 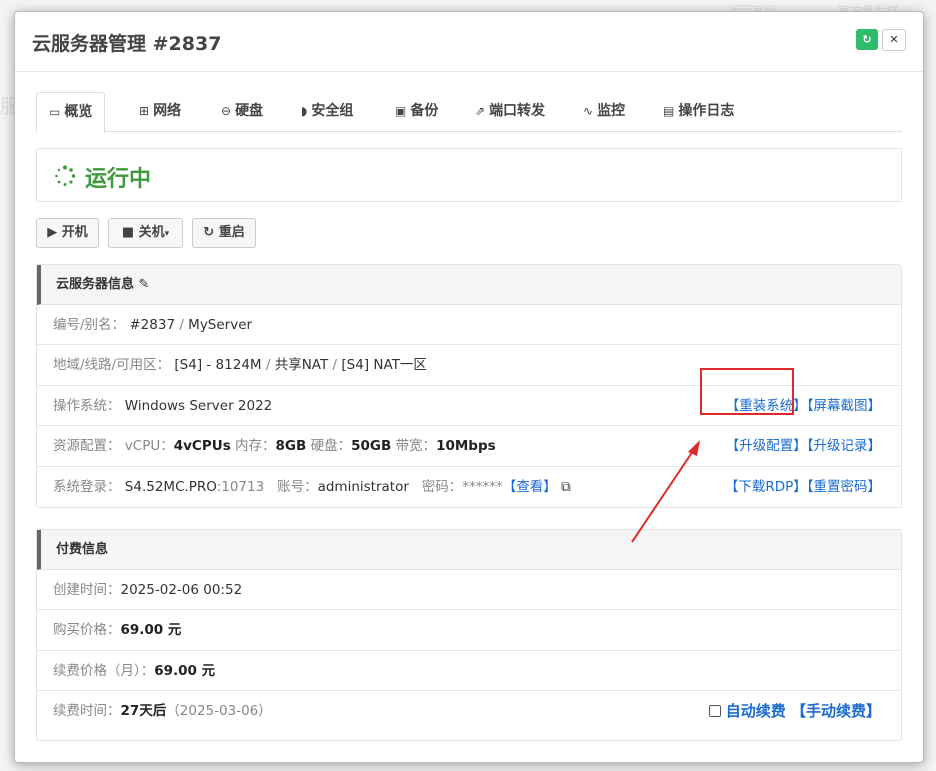 What do you see at coordinates (87, 446) in the screenshot?
I see `row-label: 资源配置：` at bounding box center [87, 446].